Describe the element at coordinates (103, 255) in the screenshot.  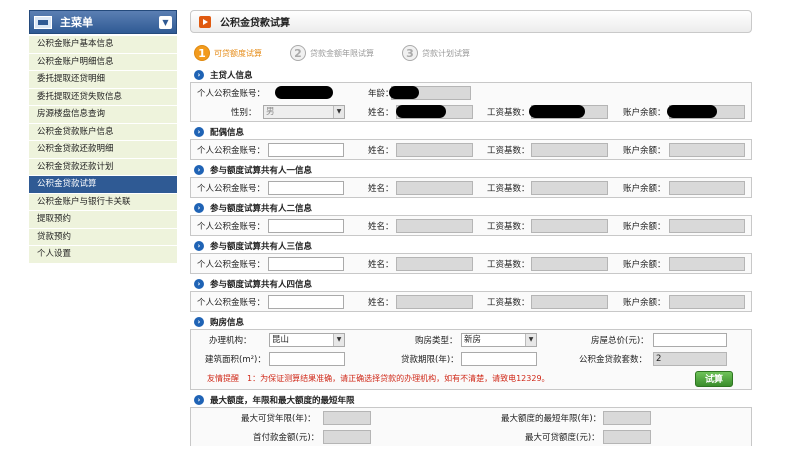
I see `sidebar-item: 个人设置` at that location.